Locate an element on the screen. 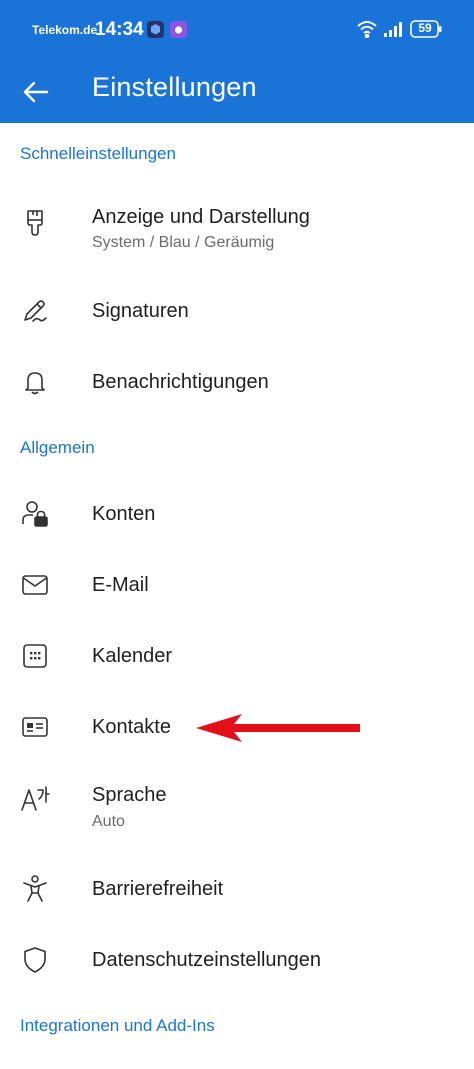 This screenshot has width=474, height=1069. settings-item-email: E-Mail is located at coordinates (237, 585).